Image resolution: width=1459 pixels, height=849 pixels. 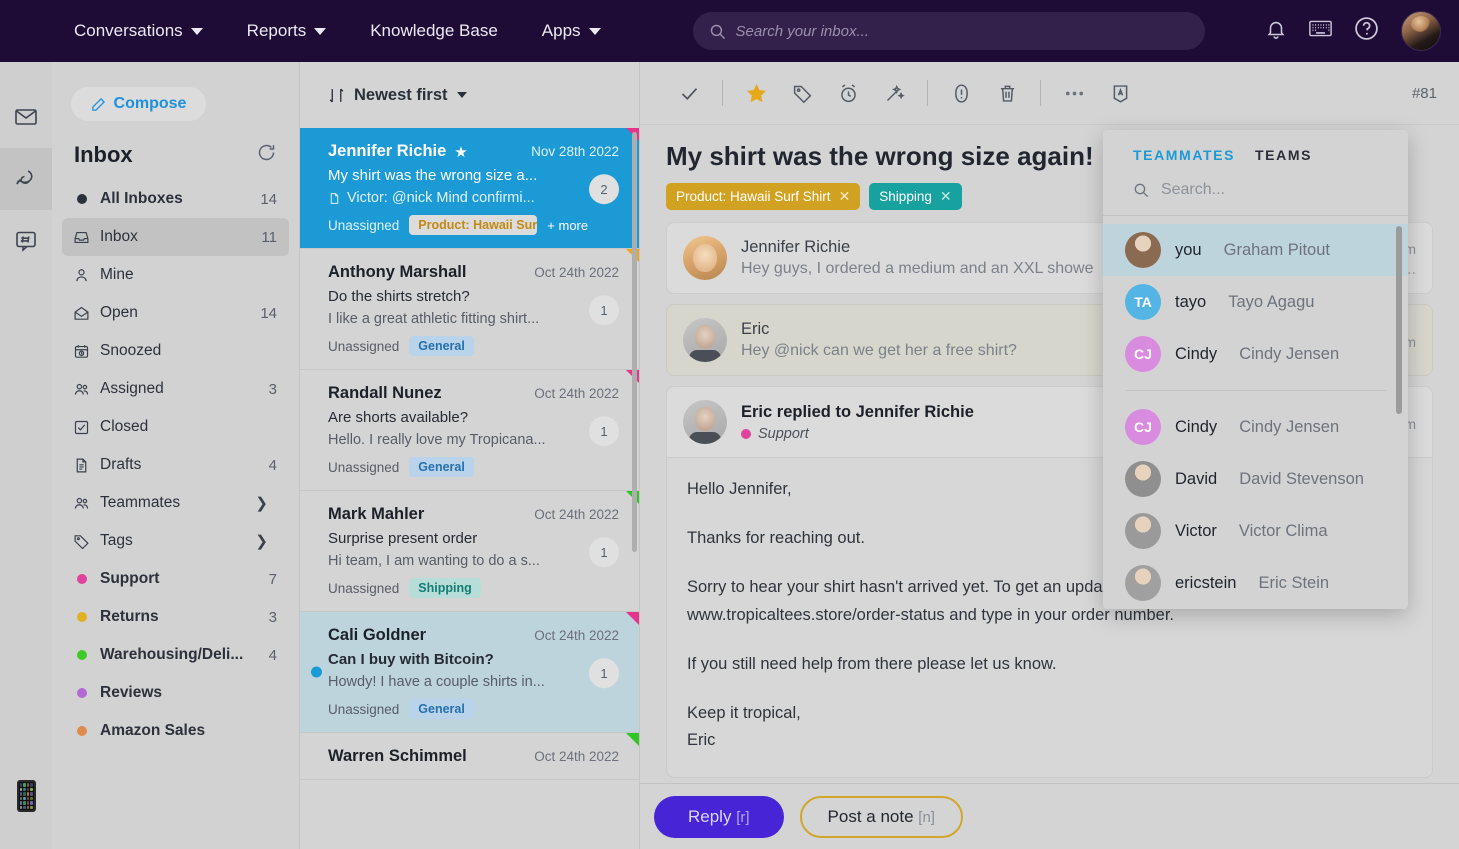 I want to click on conversation-tag-pill: Shipping ✕, so click(x=915, y=196).